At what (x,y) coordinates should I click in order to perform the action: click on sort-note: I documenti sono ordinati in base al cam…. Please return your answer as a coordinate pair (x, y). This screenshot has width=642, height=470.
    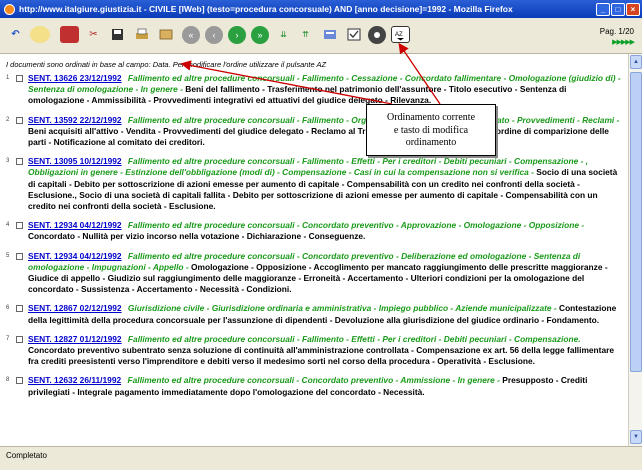
    Looking at the image, I should click on (166, 64).